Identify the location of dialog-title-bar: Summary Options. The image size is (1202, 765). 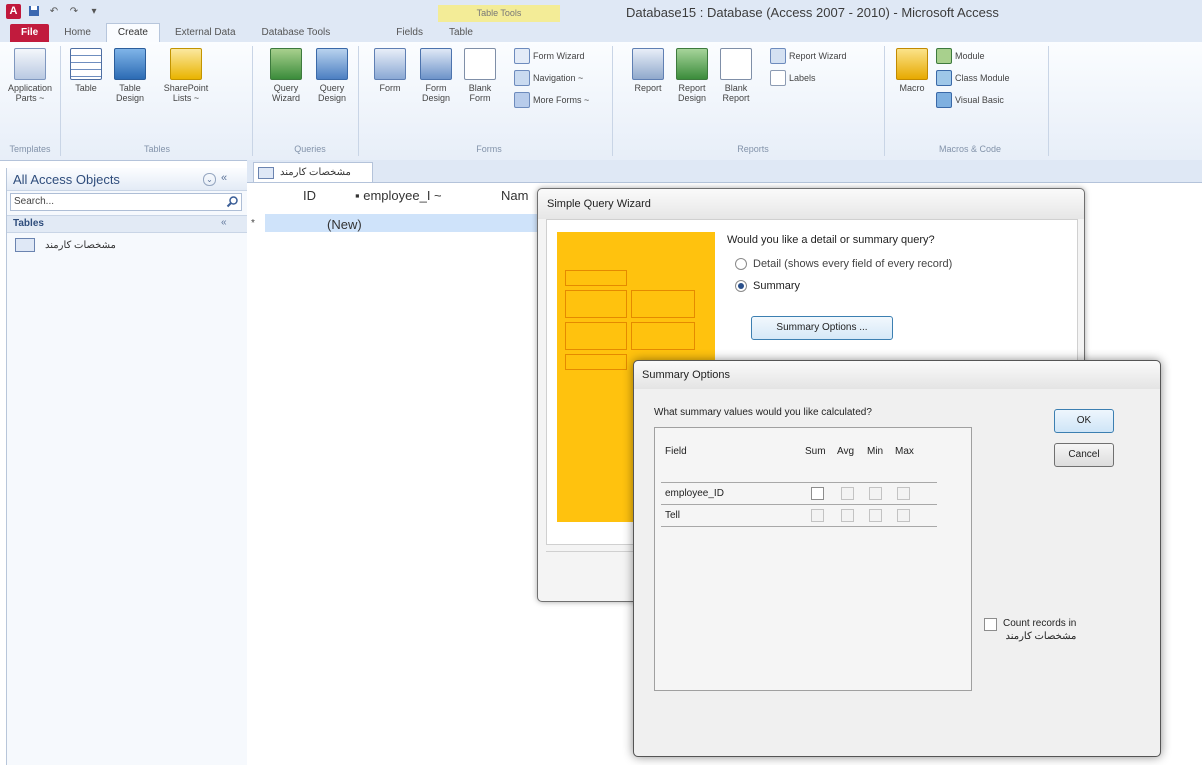
(897, 375).